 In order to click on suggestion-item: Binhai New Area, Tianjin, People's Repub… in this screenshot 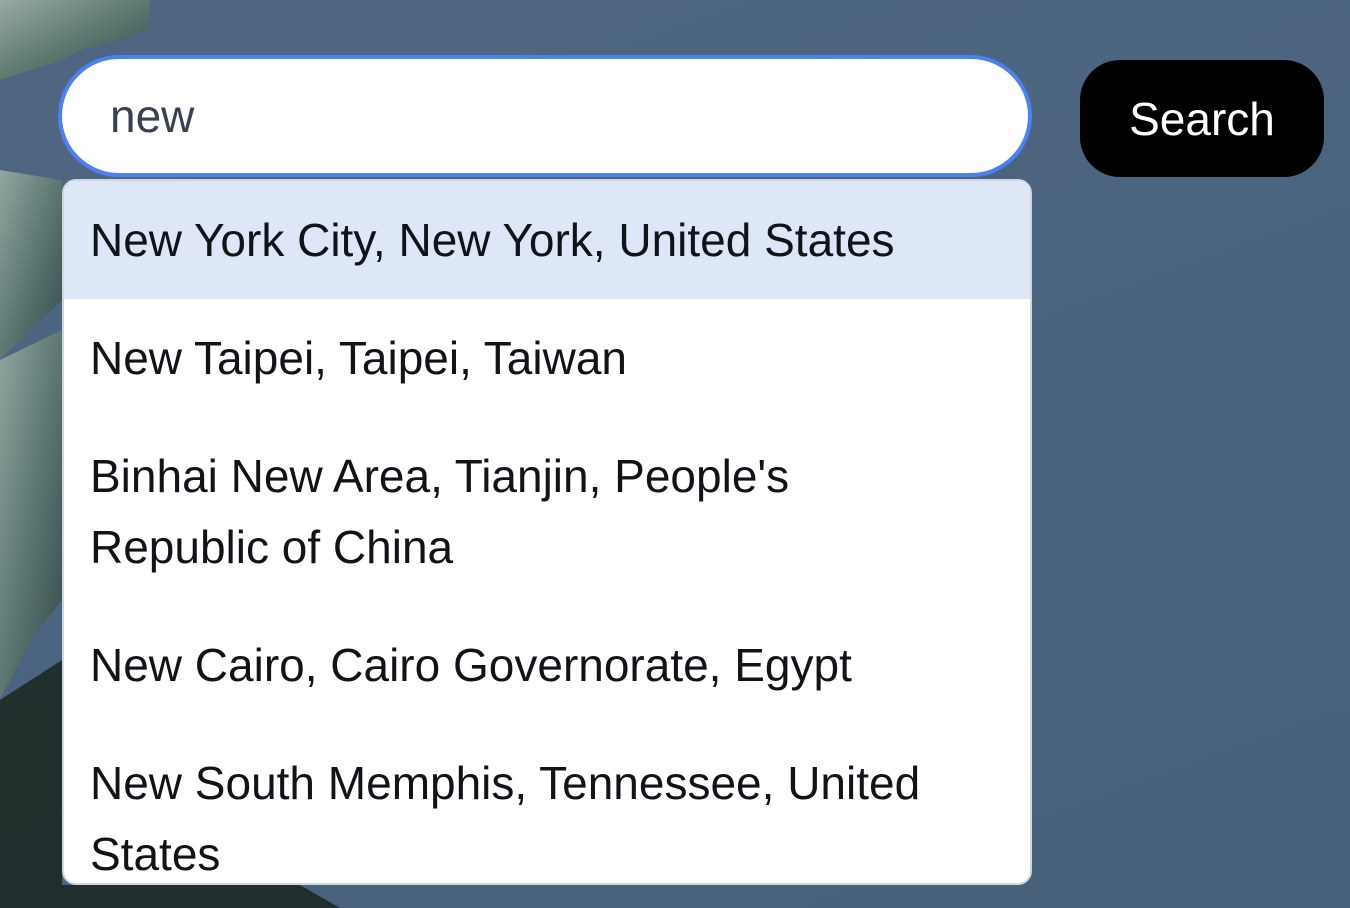, I will do `click(547, 511)`.